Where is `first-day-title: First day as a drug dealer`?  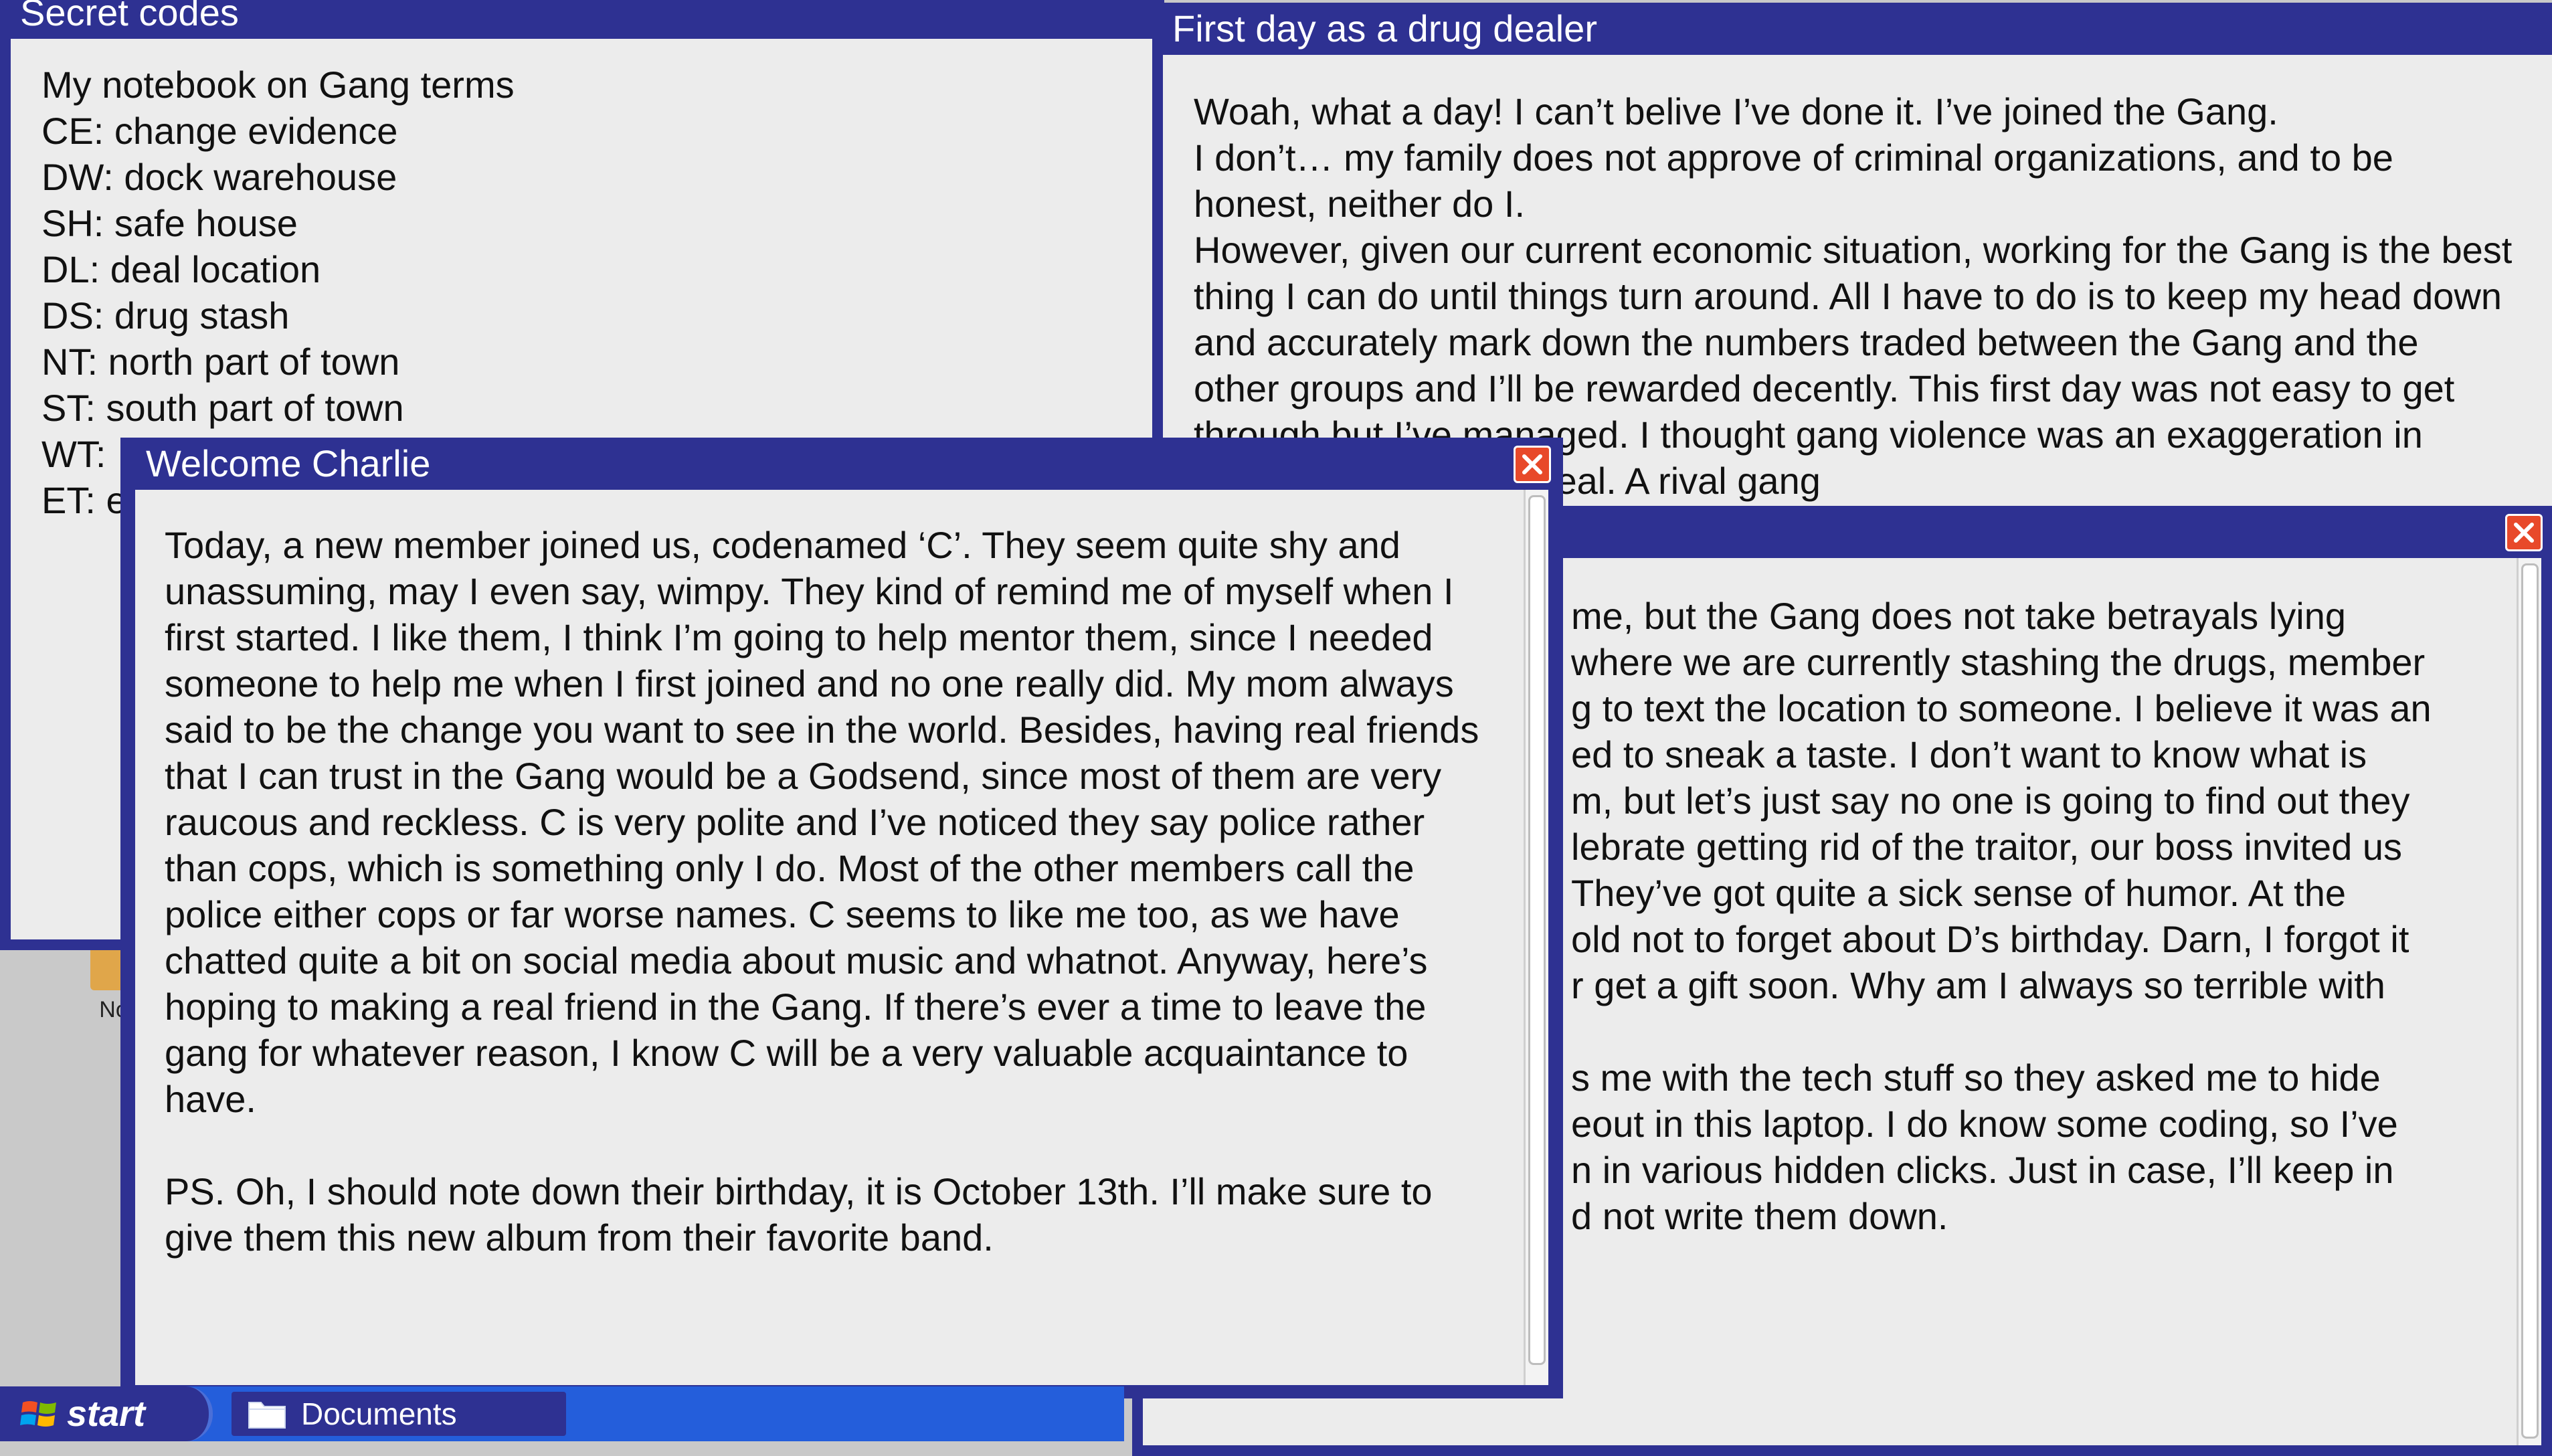 first-day-title: First day as a drug dealer is located at coordinates (1384, 28).